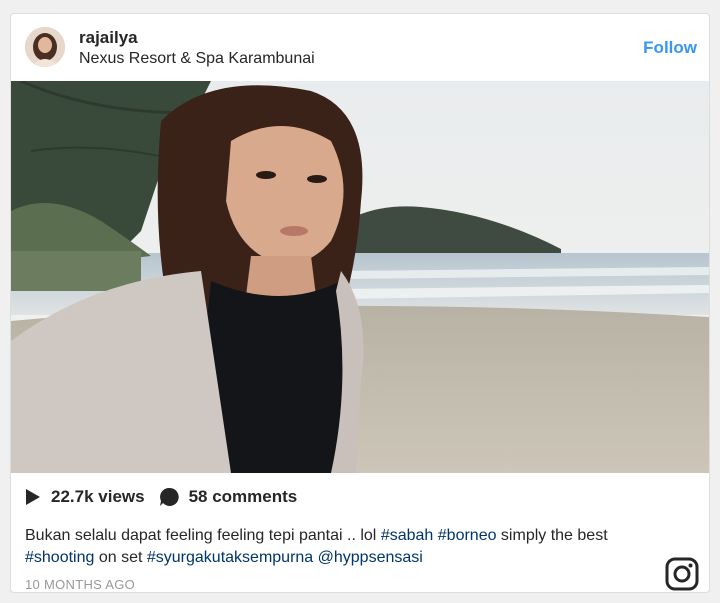 This screenshot has height=603, width=720. Describe the element at coordinates (682, 574) in the screenshot. I see `instagram-logo-icon` at that location.